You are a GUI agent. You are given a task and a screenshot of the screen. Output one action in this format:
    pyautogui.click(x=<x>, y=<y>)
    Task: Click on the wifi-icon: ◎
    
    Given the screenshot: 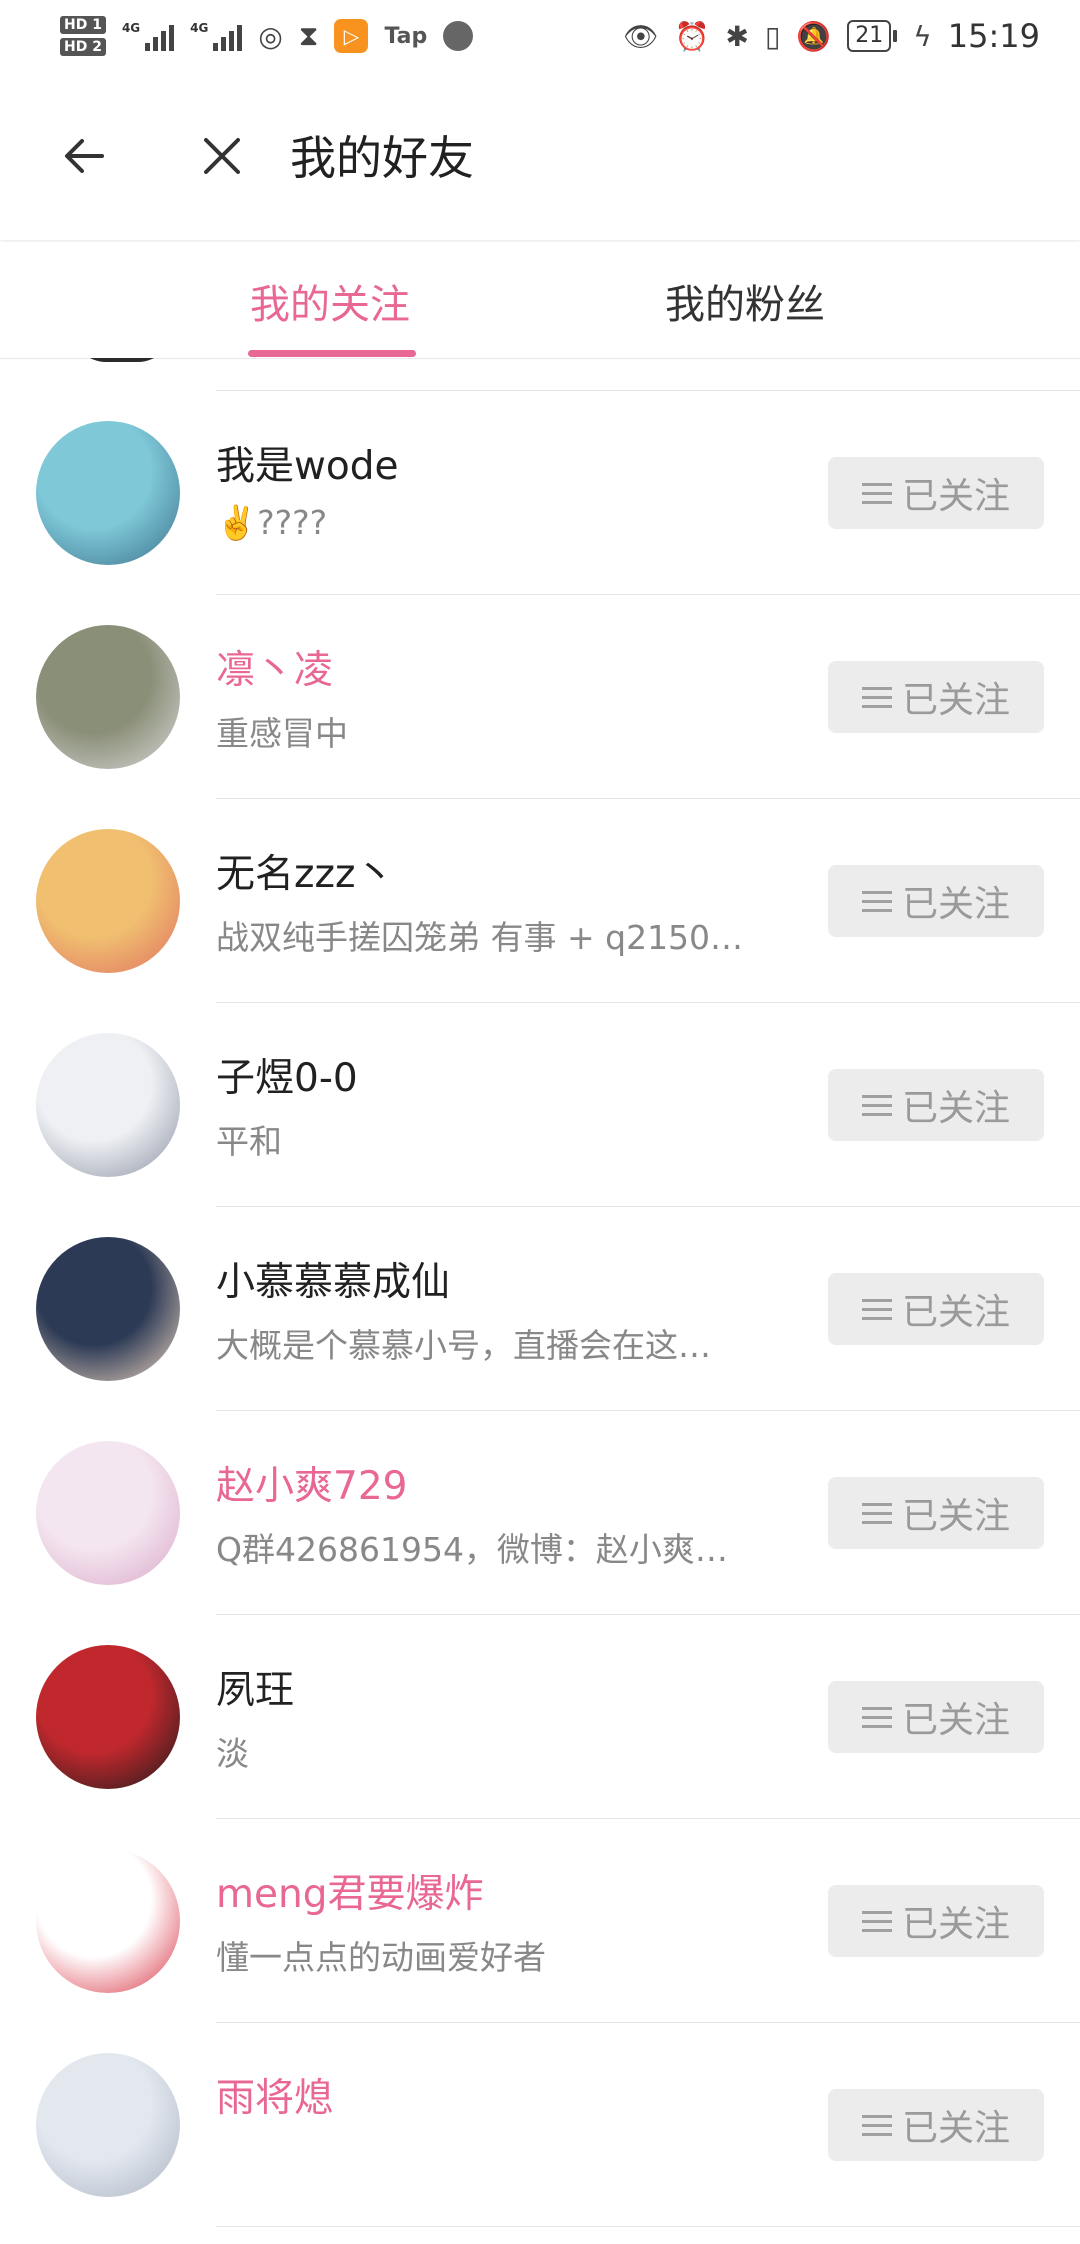 What is the action you would take?
    pyautogui.click(x=270, y=36)
    